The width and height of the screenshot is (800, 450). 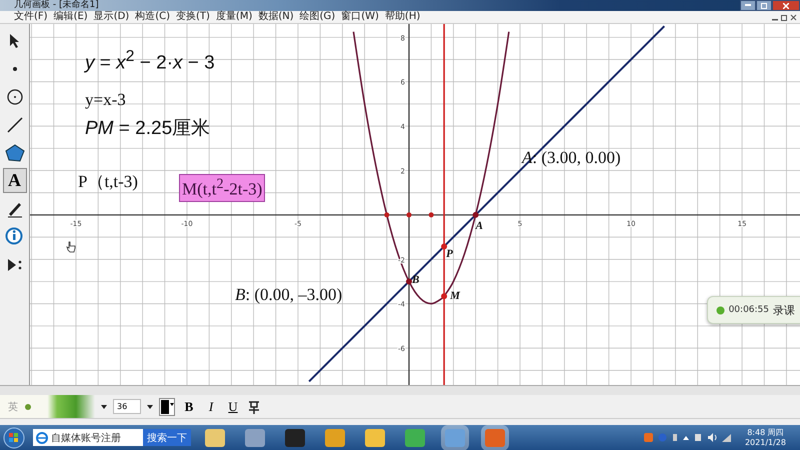 I want to click on tray-icon, so click(x=675, y=437).